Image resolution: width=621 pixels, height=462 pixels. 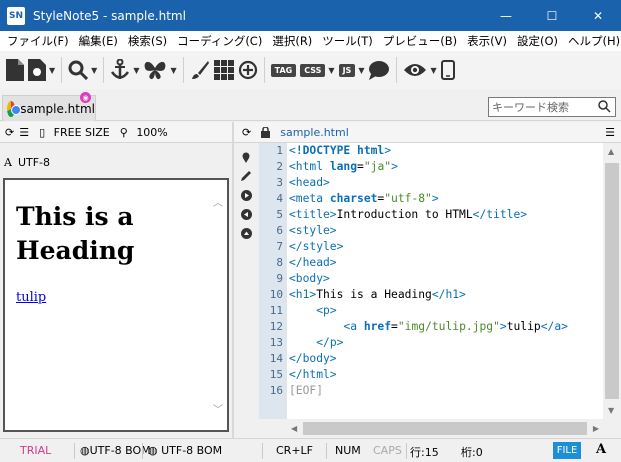 I want to click on tag-button: TAG, so click(x=283, y=70).